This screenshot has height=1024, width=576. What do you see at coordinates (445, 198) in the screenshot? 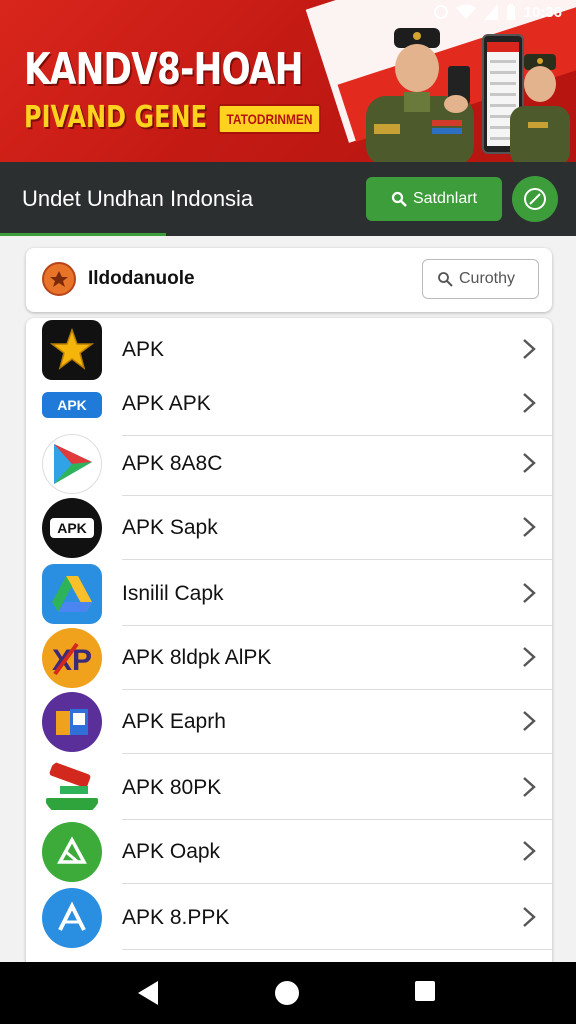
I see `search-button-label: Satdnlart` at bounding box center [445, 198].